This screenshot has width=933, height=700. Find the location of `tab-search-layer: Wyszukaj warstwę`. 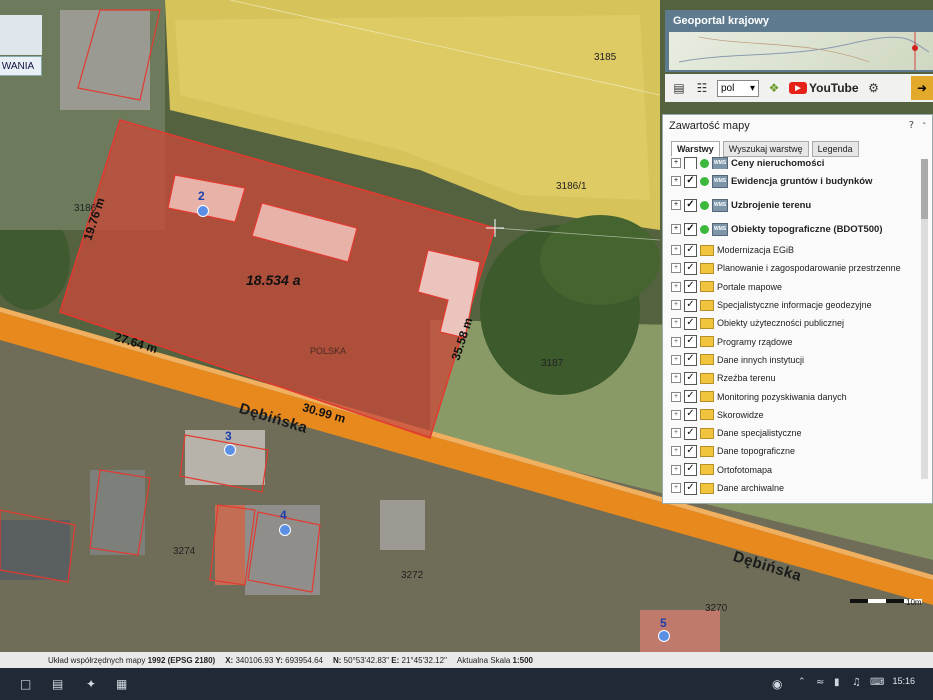

tab-search-layer: Wyszukaj warstwę is located at coordinates (765, 149).